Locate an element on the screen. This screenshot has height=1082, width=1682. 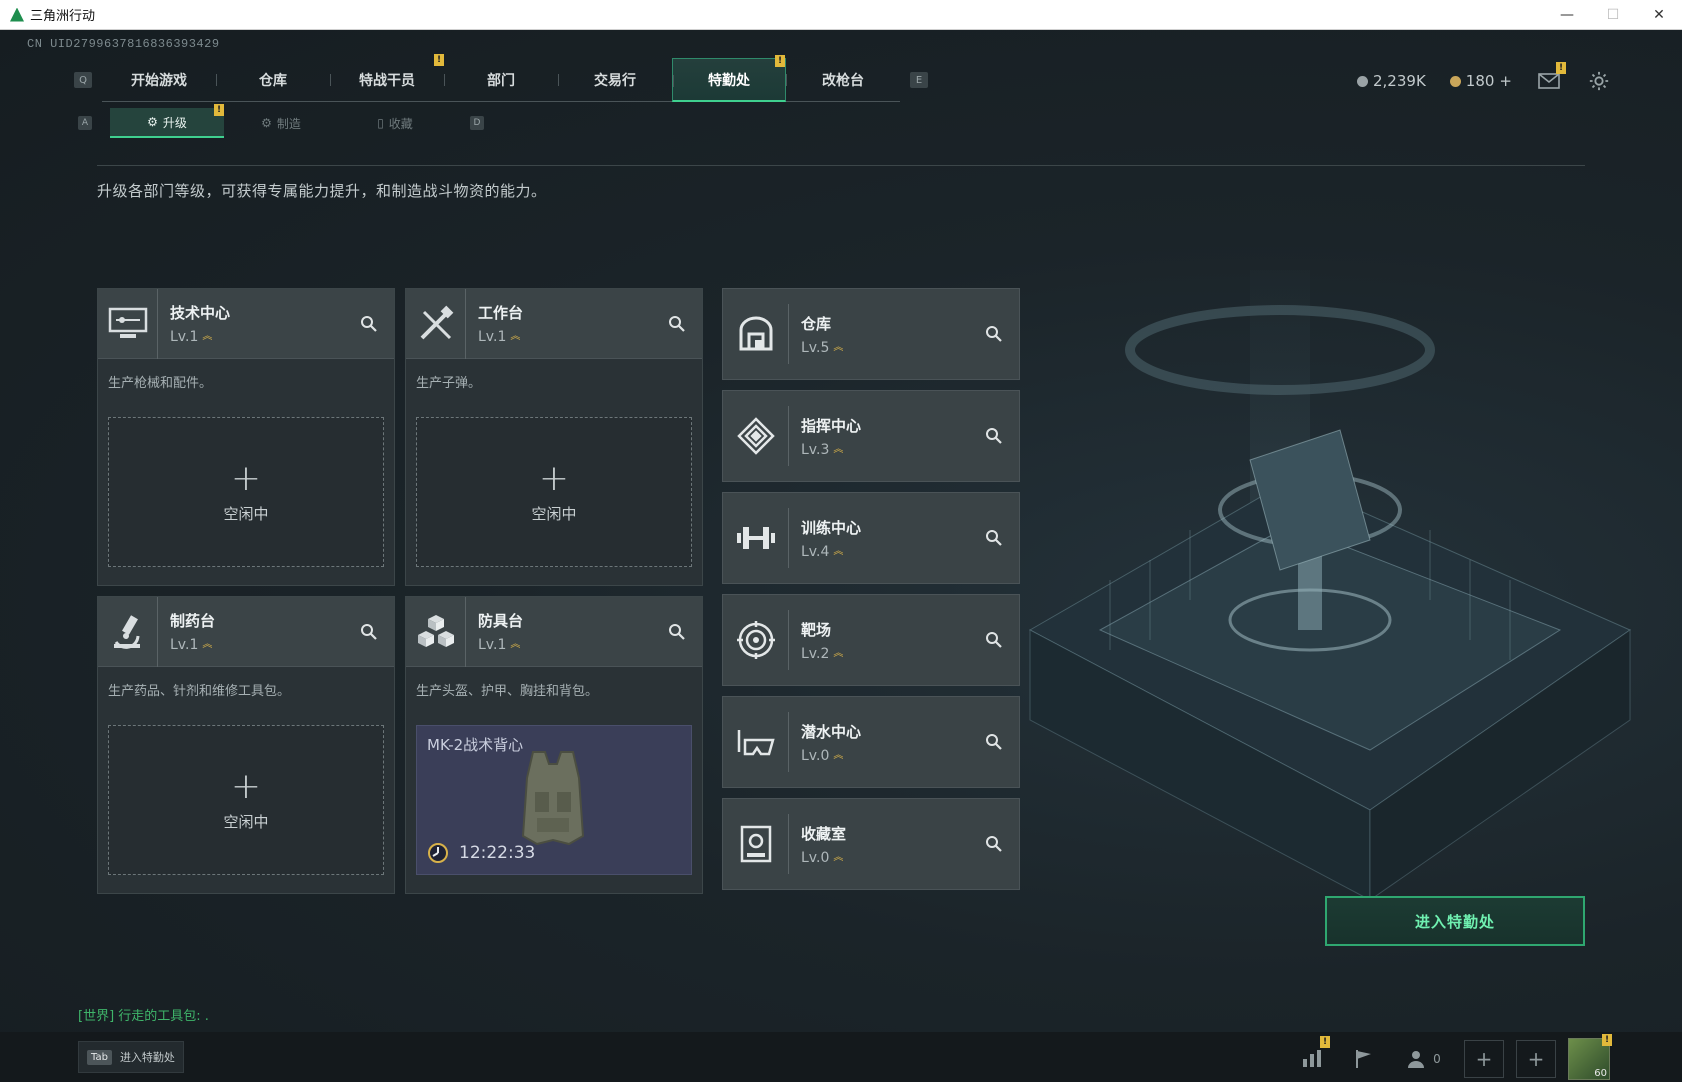
sub-navigation: A ⚙ 升级 ! ⚙ 制造 ▯ 收藏 D is located at coordinates (281, 121).